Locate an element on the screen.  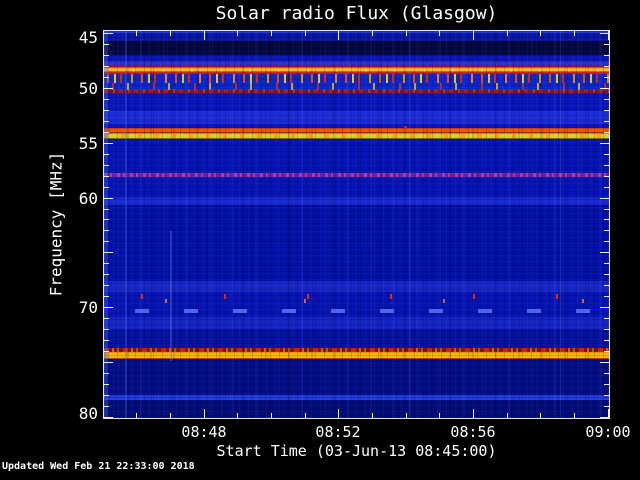
rfi-burst-dot is located at coordinates (405, 127).